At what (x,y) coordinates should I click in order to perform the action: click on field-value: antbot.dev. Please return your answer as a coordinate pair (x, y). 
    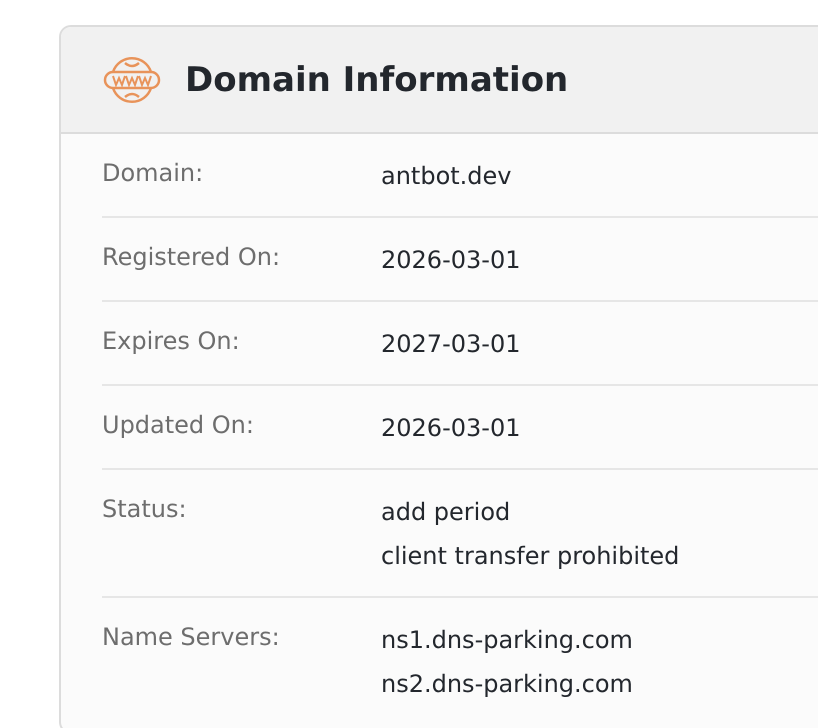
    Looking at the image, I should click on (446, 176).